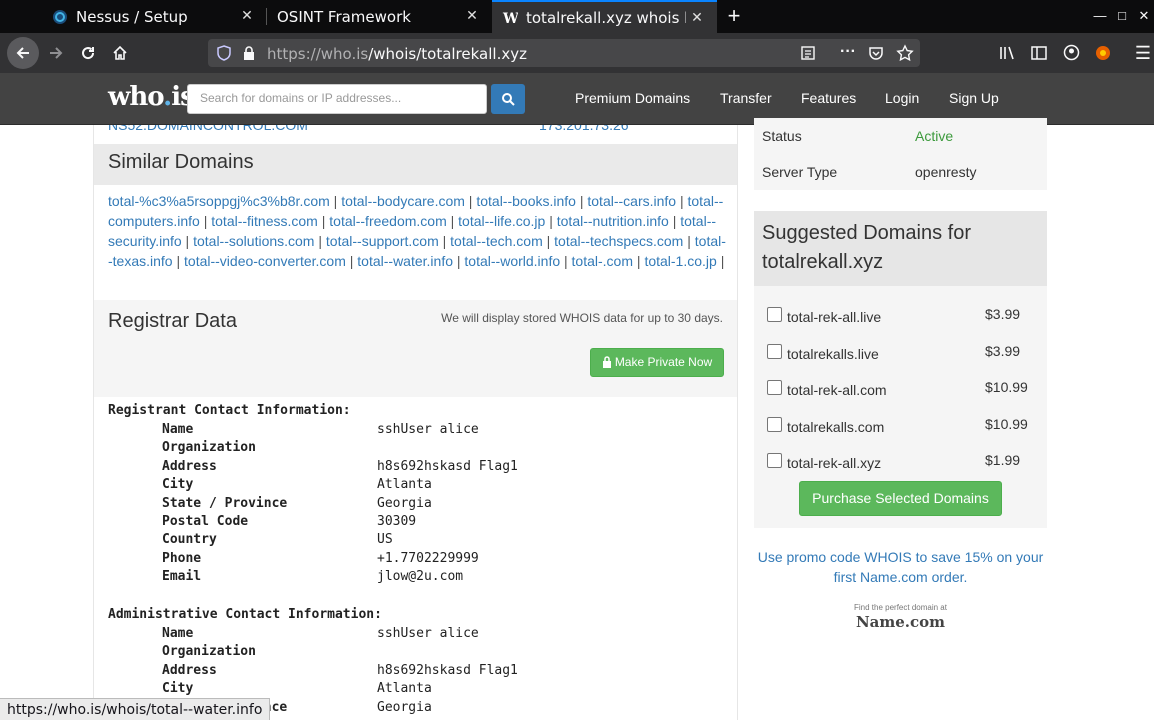  Describe the element at coordinates (876, 53) in the screenshot. I see `pocket-icon` at that location.